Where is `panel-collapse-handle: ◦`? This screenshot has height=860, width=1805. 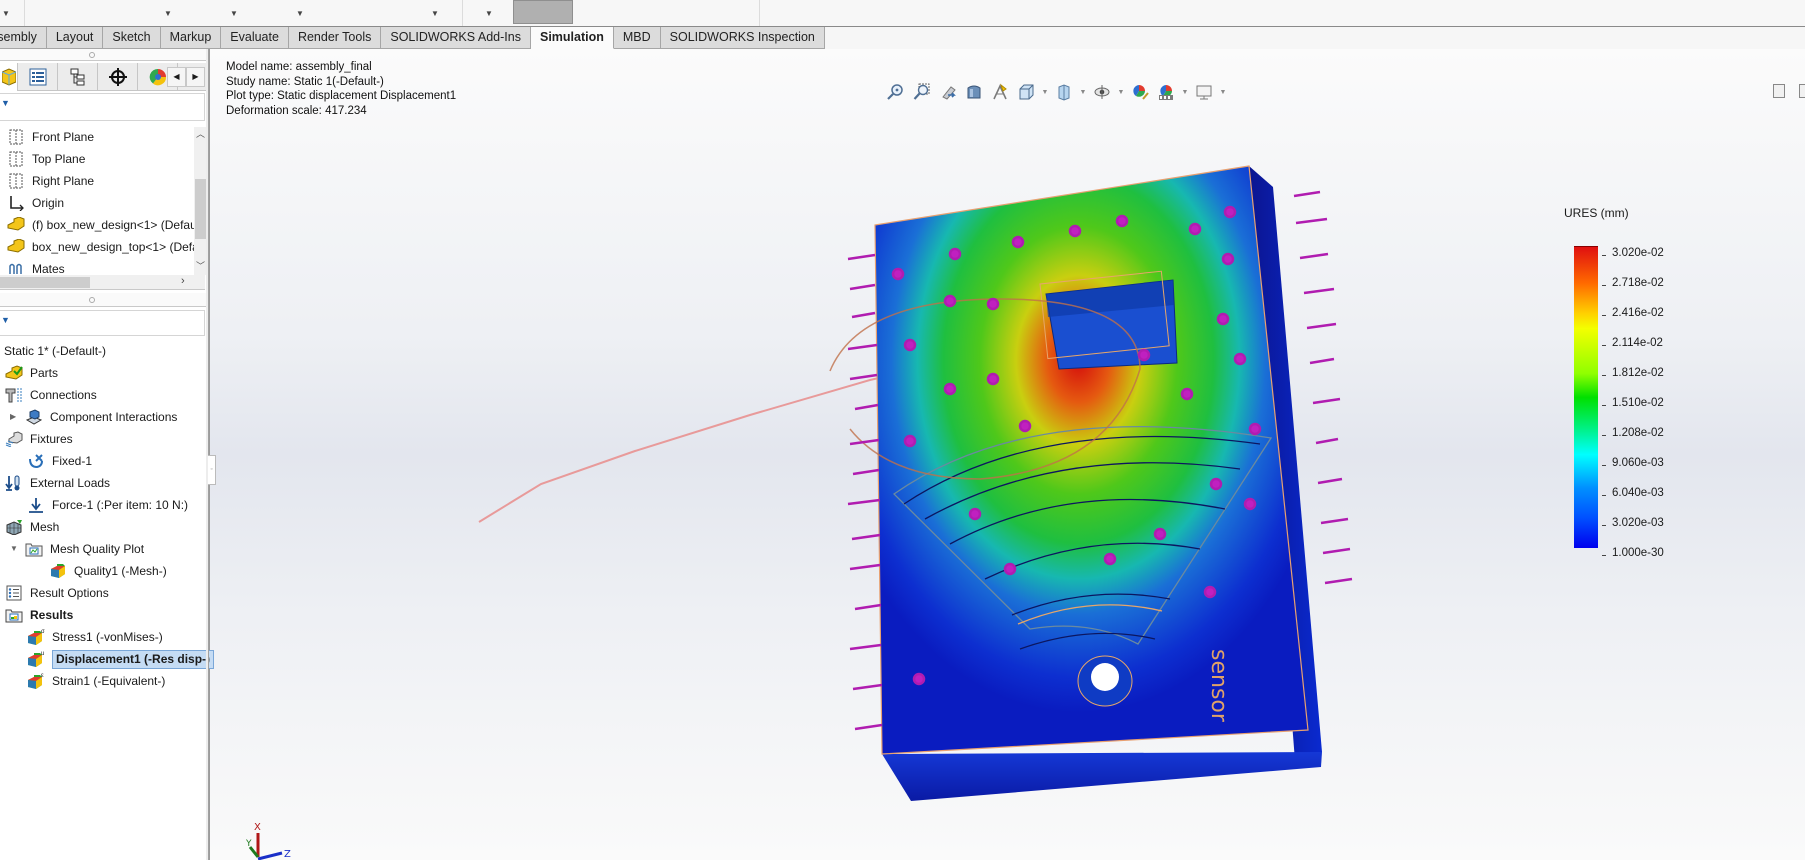
panel-collapse-handle: ◦ is located at coordinates (212, 470).